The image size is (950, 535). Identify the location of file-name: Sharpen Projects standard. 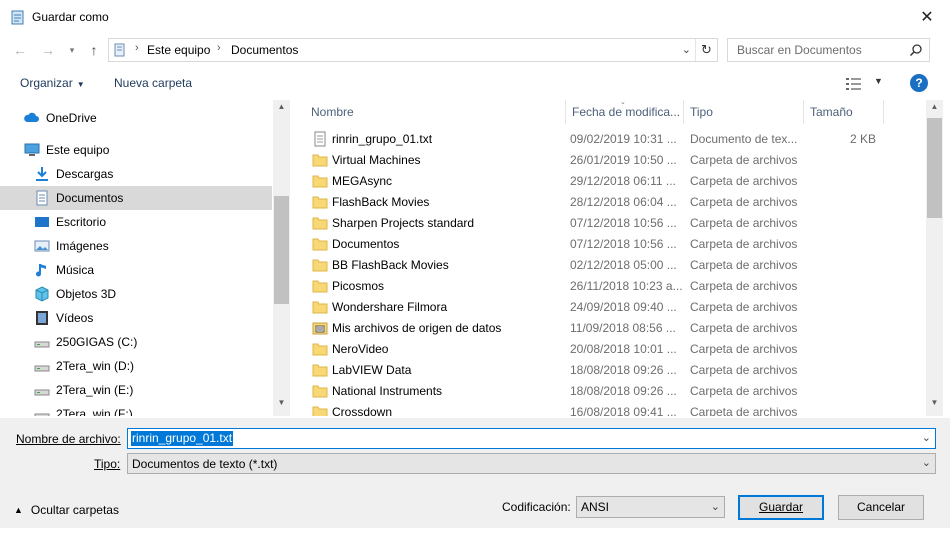
(403, 223).